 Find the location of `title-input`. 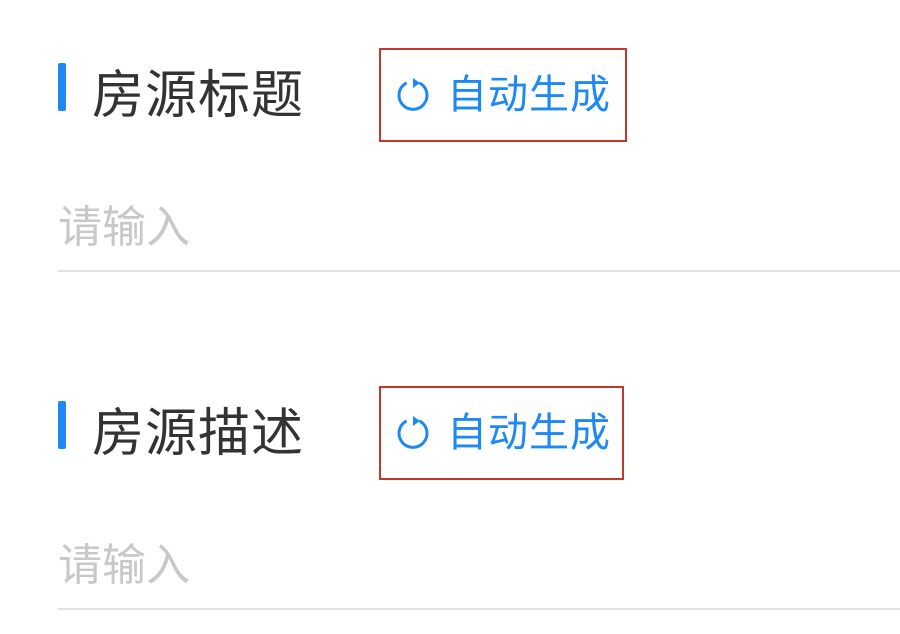

title-input is located at coordinates (479, 228).